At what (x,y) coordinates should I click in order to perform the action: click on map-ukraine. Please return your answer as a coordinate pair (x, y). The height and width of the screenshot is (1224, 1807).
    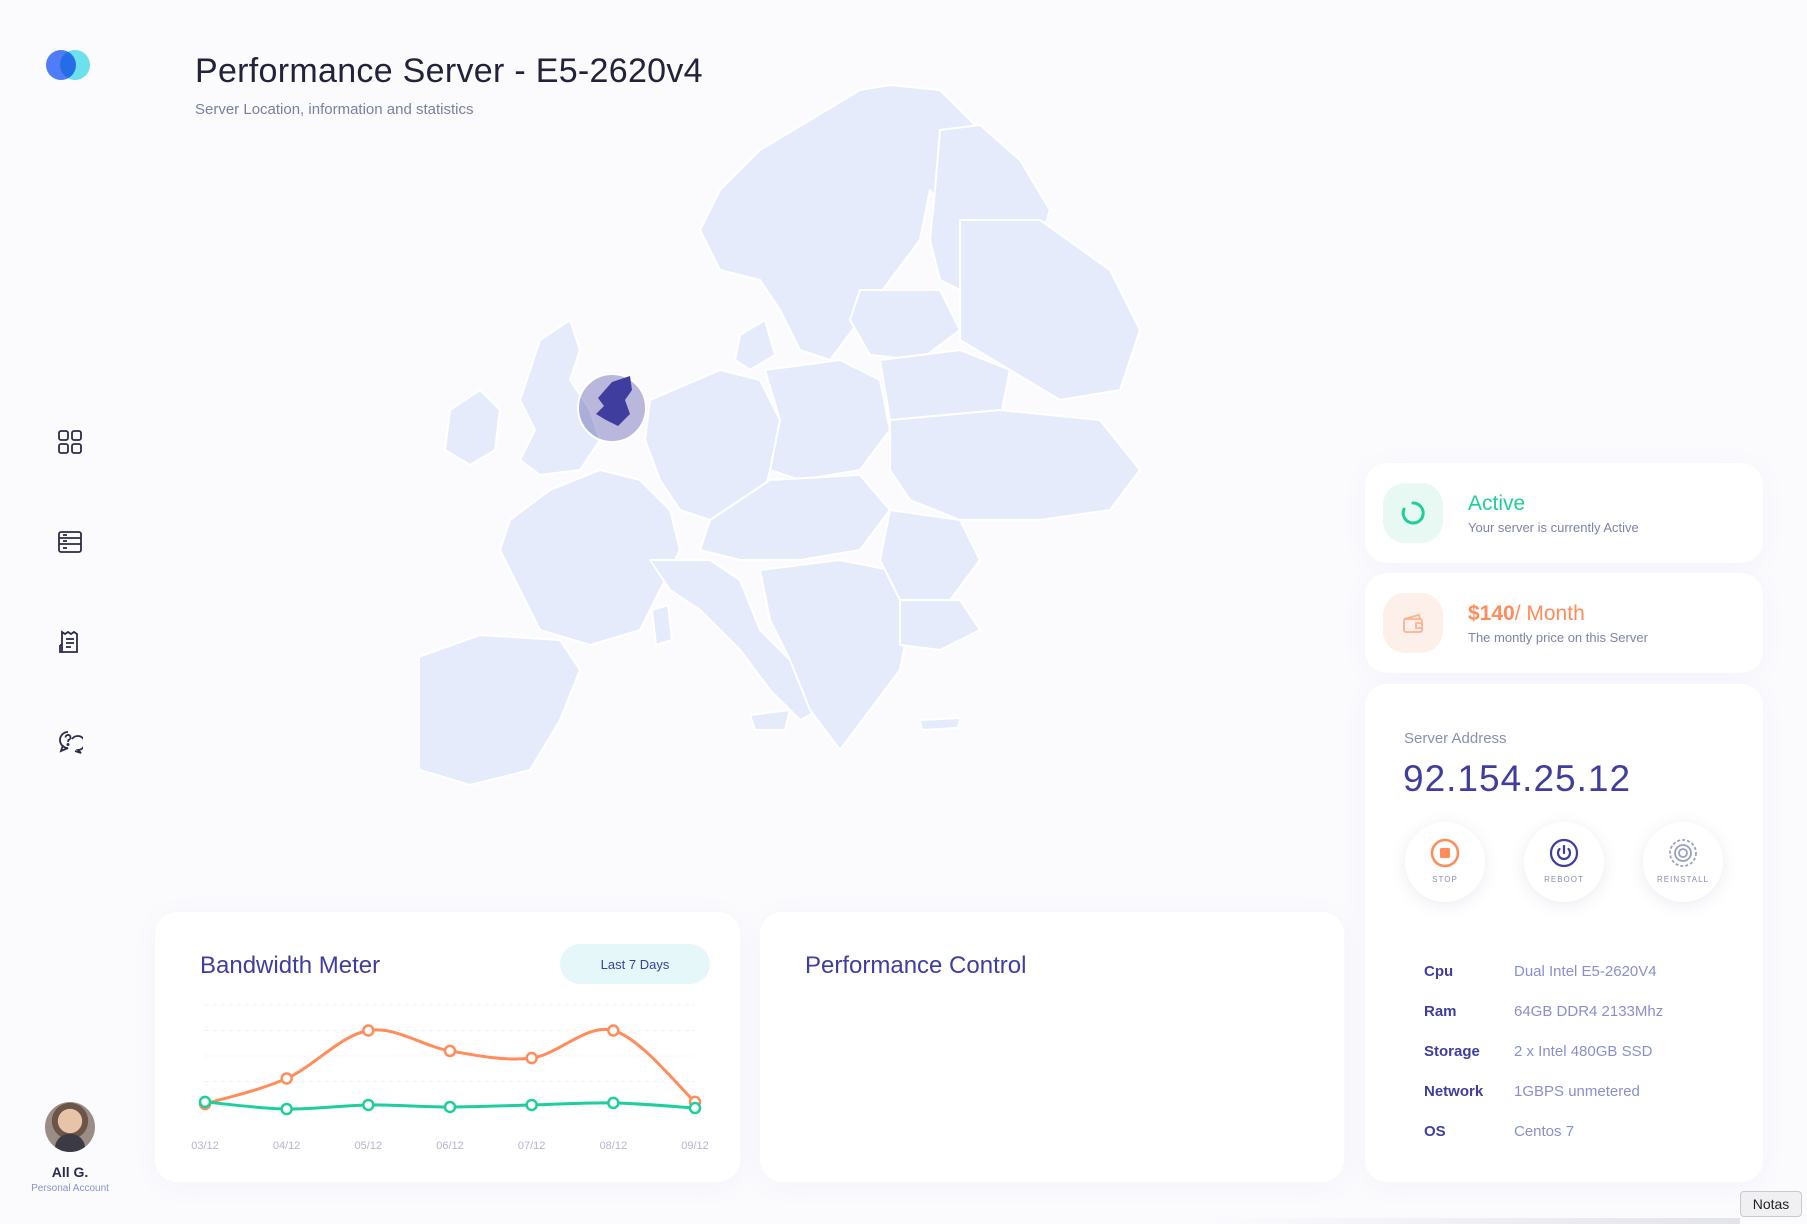
    Looking at the image, I should click on (1015, 465).